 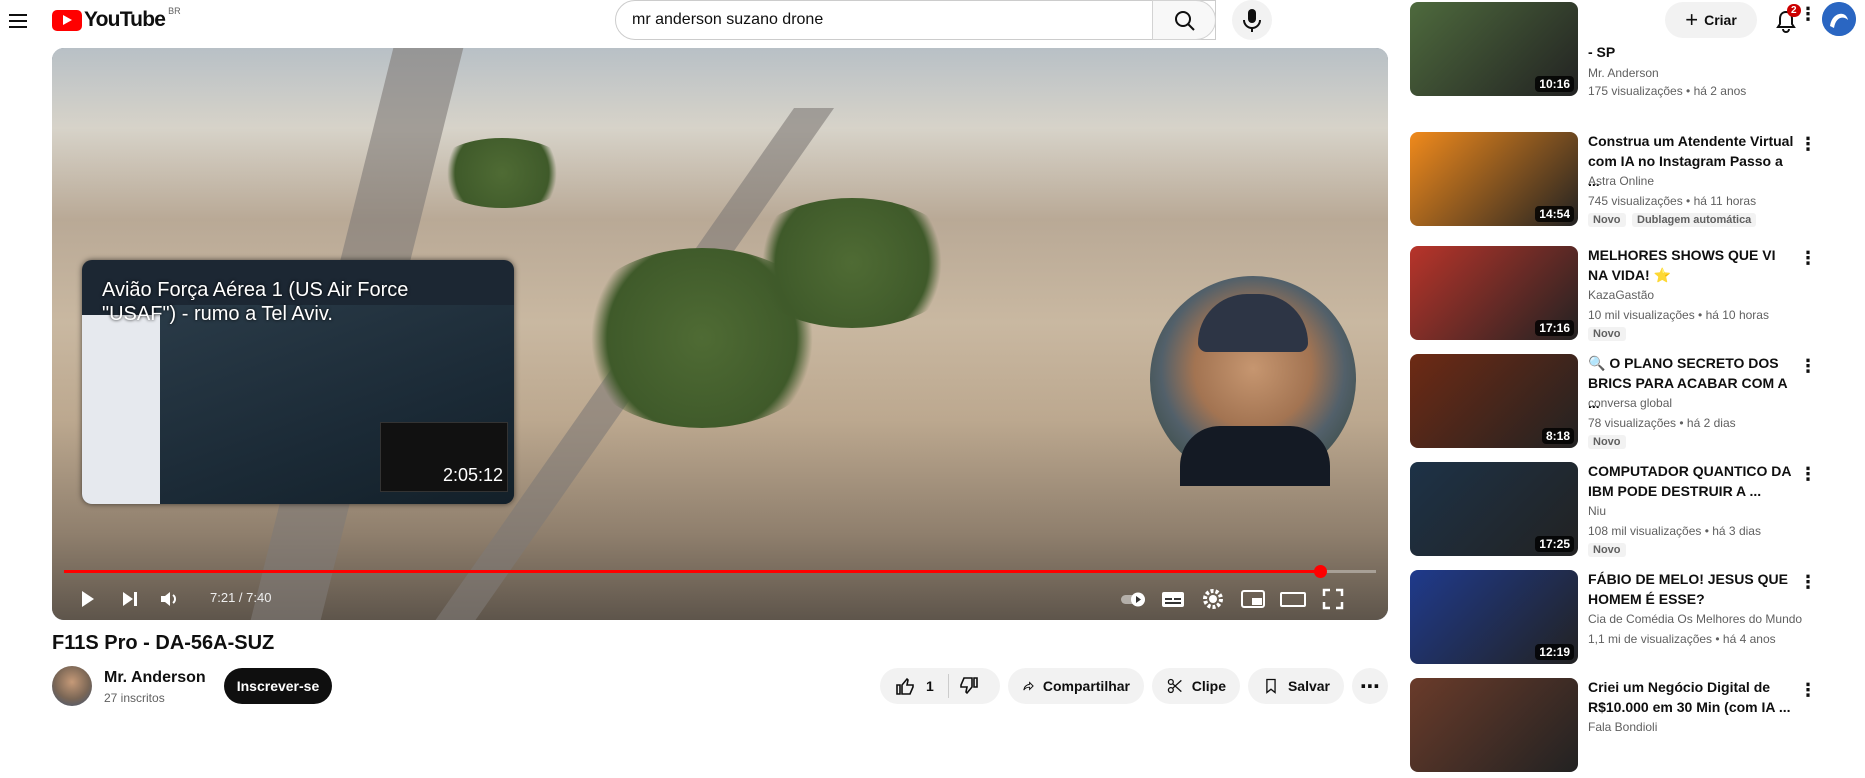 I want to click on youtube-play-icon, so click(x=67, y=20).